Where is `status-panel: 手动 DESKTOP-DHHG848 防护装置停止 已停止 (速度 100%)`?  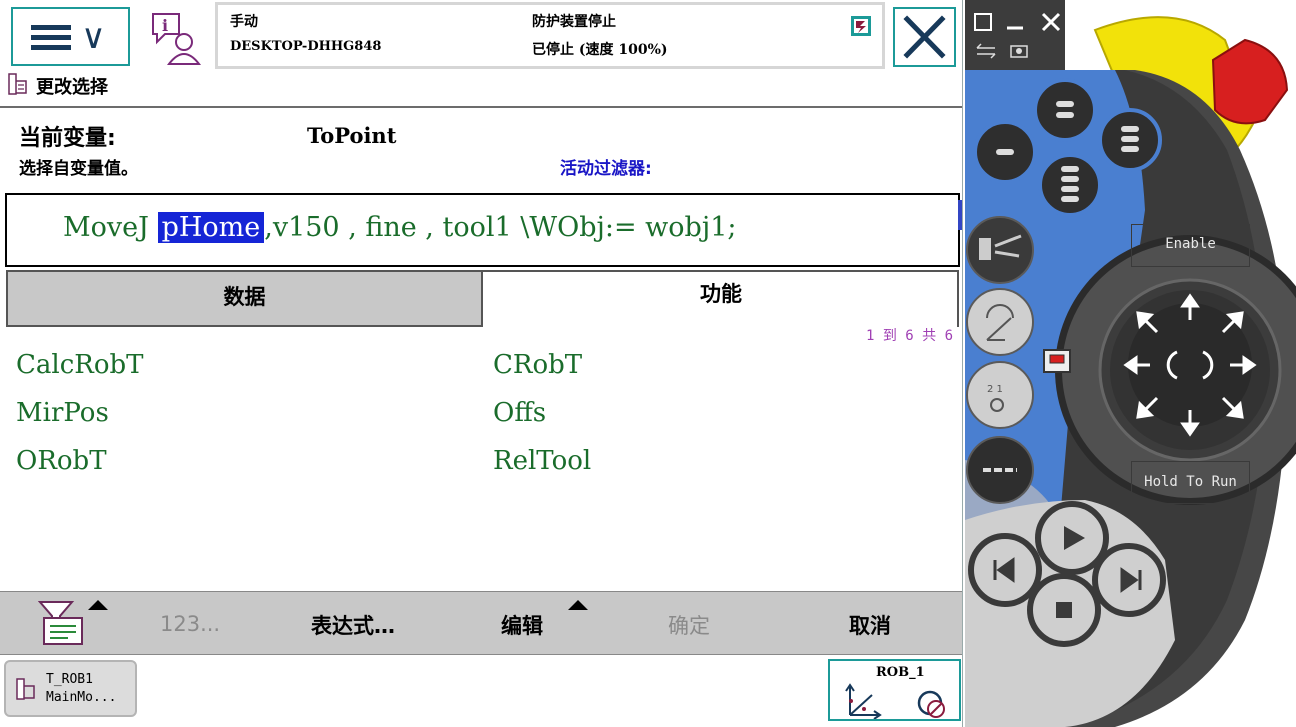 status-panel: 手动 DESKTOP-DHHG848 防护装置停止 已停止 (速度 100%) is located at coordinates (550, 35).